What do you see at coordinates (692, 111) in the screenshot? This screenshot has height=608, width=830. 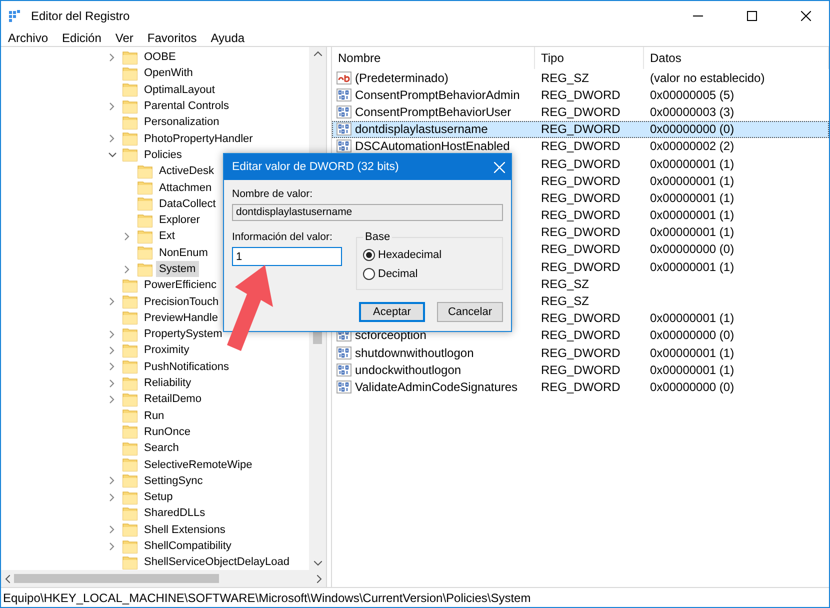 I see `value-data: 0x00000003 (3)` at bounding box center [692, 111].